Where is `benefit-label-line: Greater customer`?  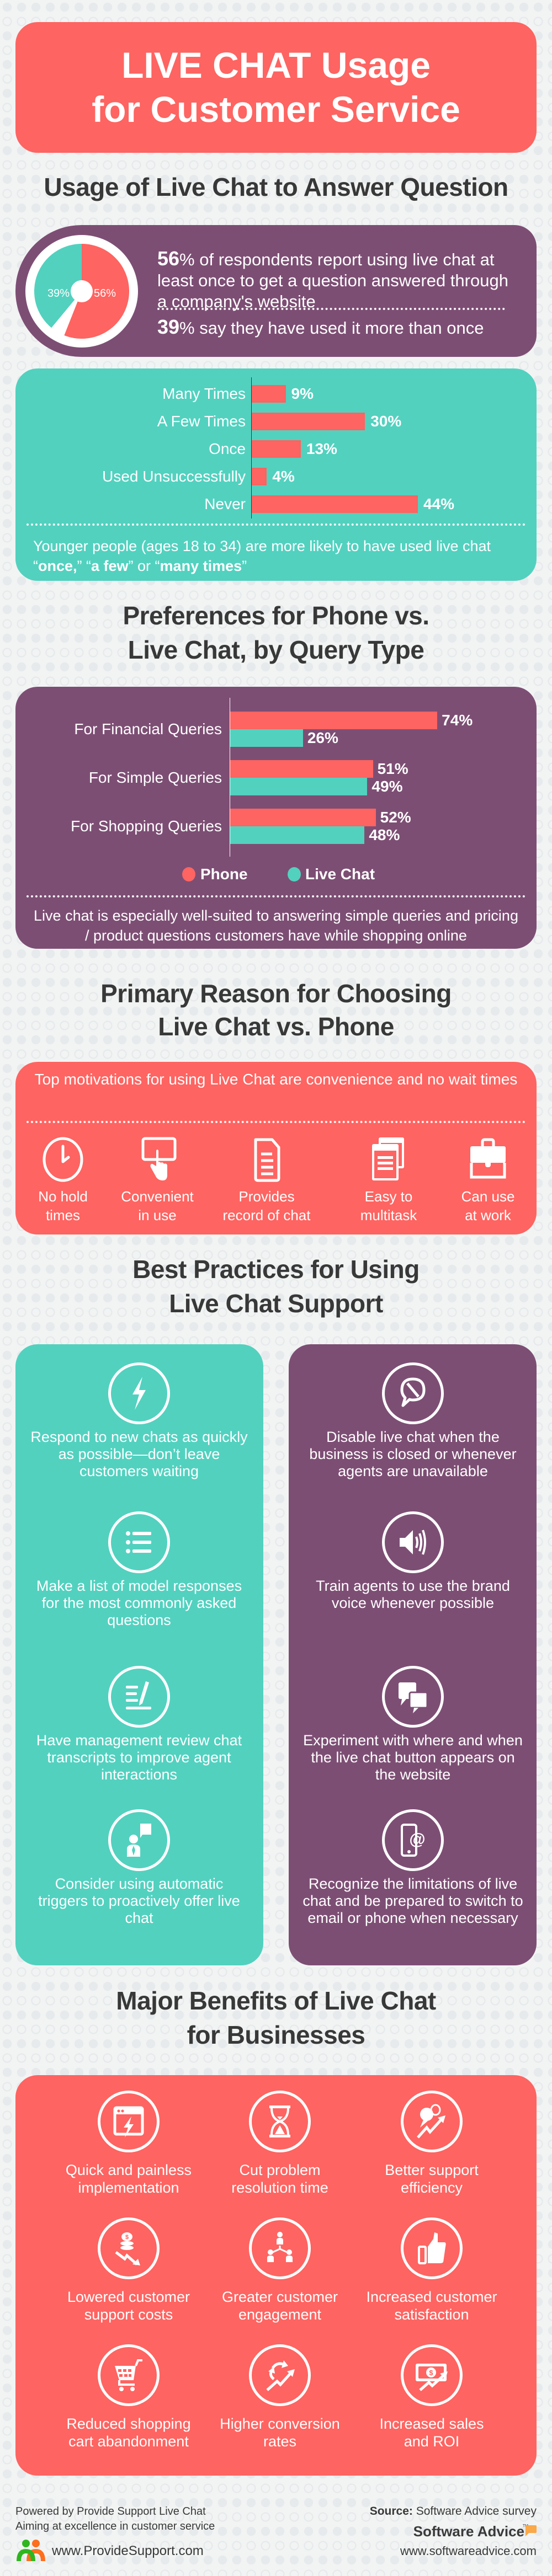
benefit-label-line: Greater customer is located at coordinates (279, 2297).